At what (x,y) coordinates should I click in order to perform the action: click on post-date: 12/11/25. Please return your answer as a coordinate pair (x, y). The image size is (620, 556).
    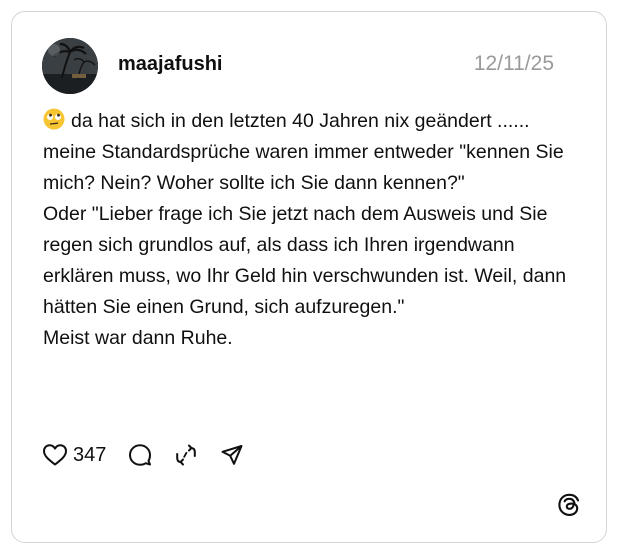
    Looking at the image, I should click on (513, 63).